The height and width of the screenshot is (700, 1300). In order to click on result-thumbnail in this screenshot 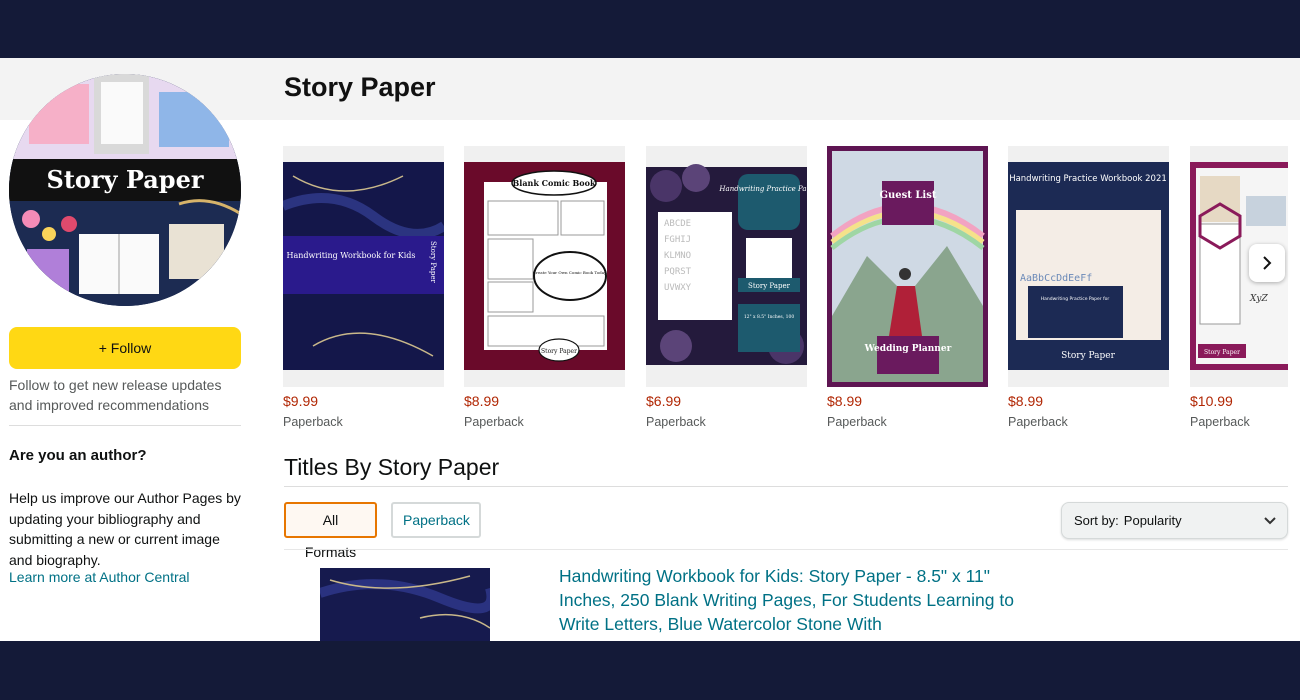, I will do `click(405, 604)`.